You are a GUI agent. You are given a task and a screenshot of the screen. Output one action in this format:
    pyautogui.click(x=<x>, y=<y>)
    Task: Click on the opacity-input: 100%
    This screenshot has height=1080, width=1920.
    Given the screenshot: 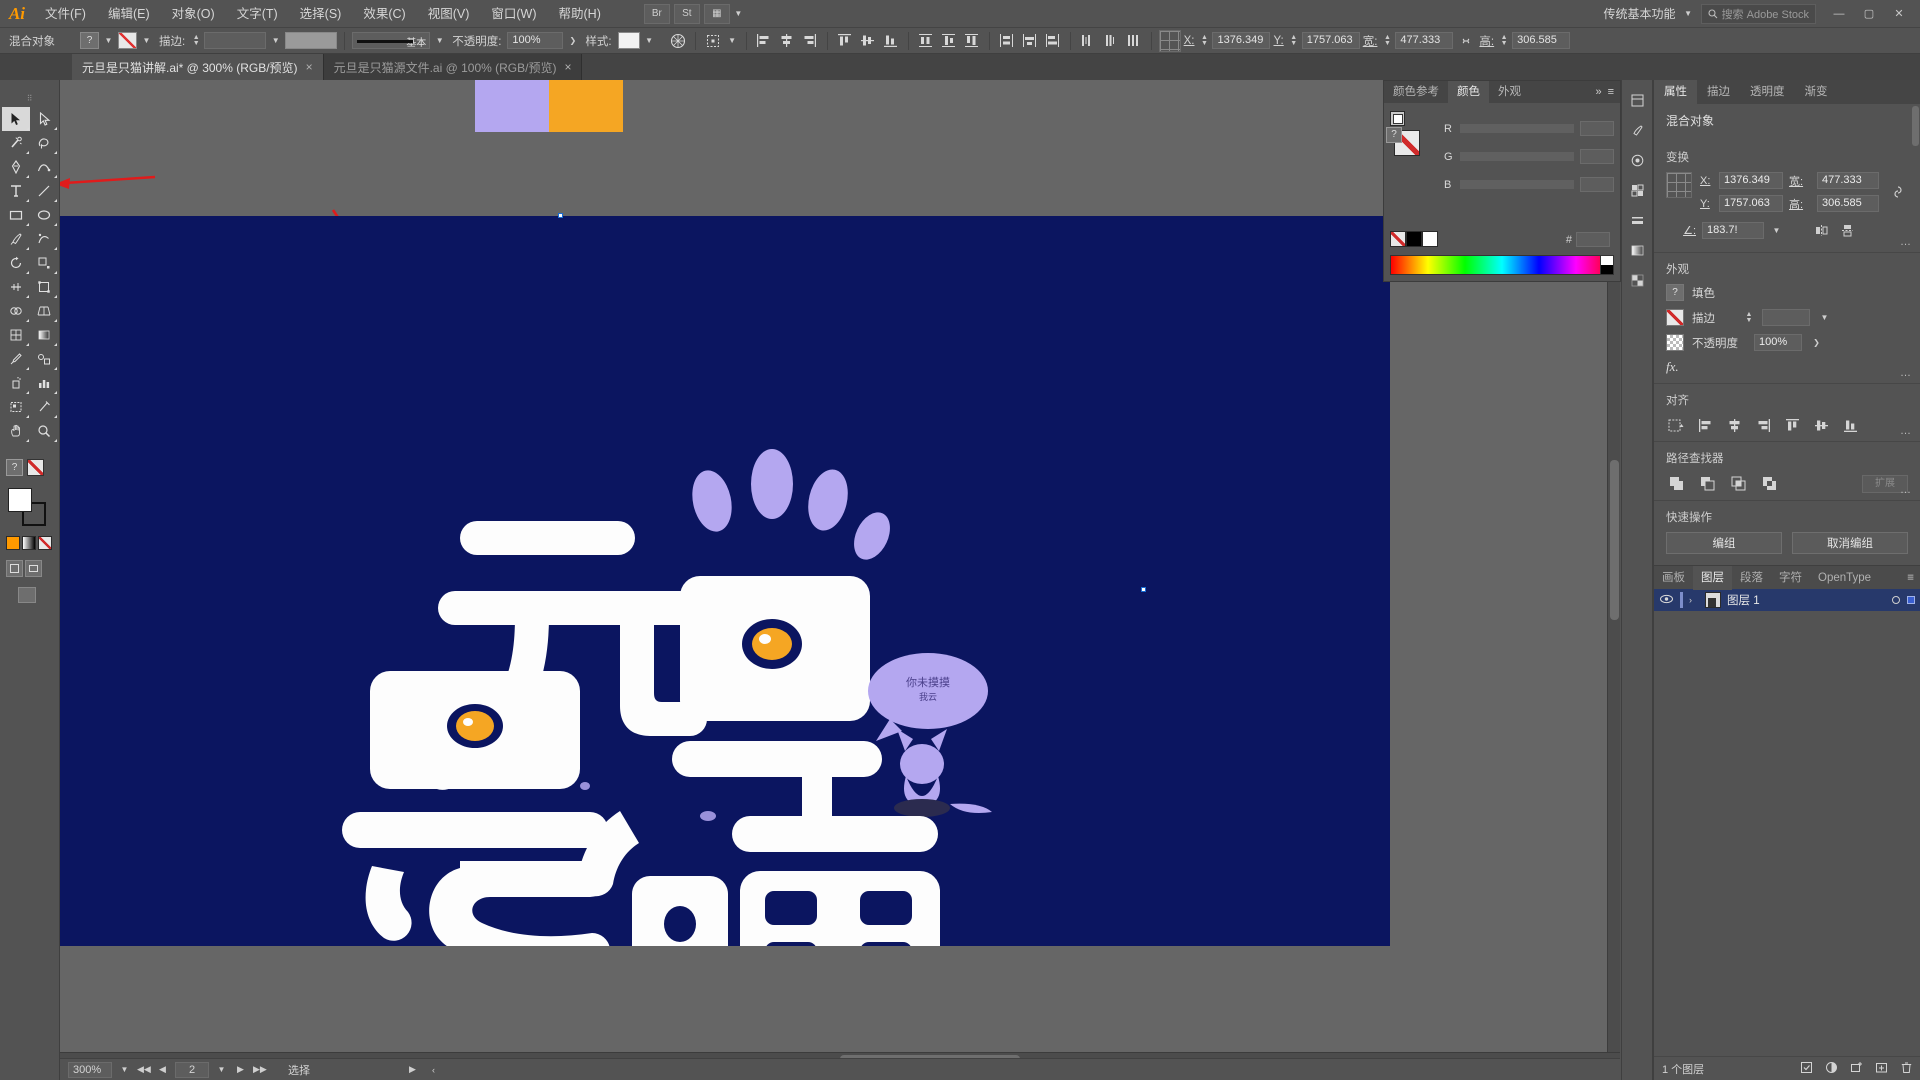 What is the action you would take?
    pyautogui.click(x=535, y=40)
    